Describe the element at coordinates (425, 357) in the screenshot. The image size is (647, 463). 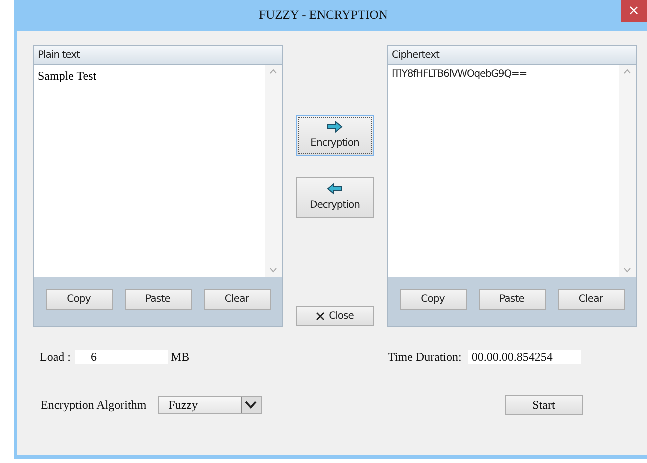
I see `time-label: Time Duration:` at that location.